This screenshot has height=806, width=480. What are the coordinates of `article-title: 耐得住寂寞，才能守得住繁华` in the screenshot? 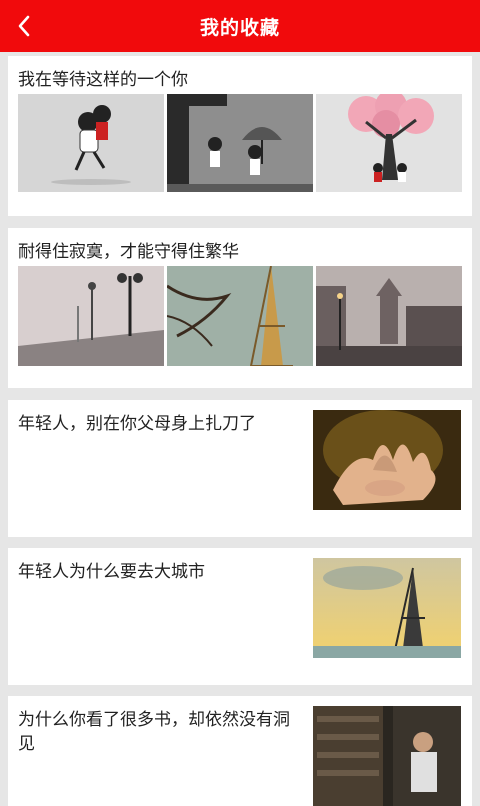 It's located at (128, 252).